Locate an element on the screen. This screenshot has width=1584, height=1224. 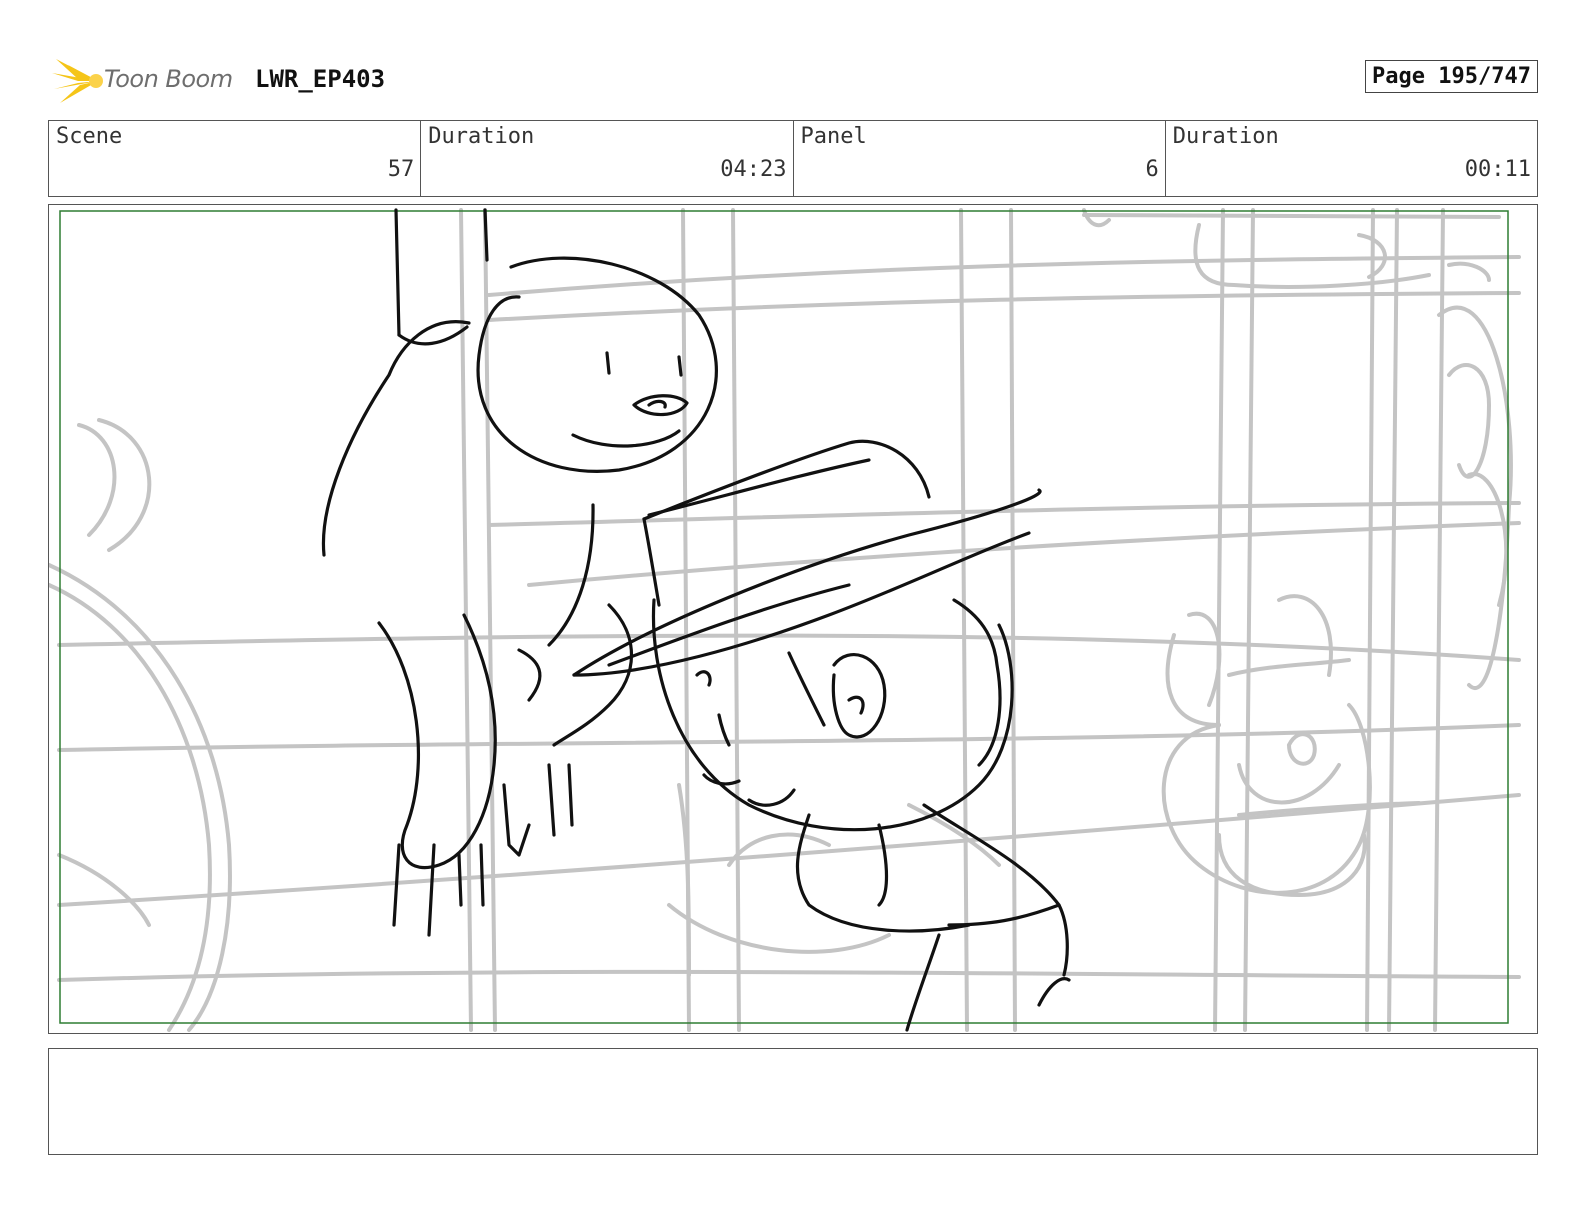
page-indicator: Page 195/747 is located at coordinates (1451, 76).